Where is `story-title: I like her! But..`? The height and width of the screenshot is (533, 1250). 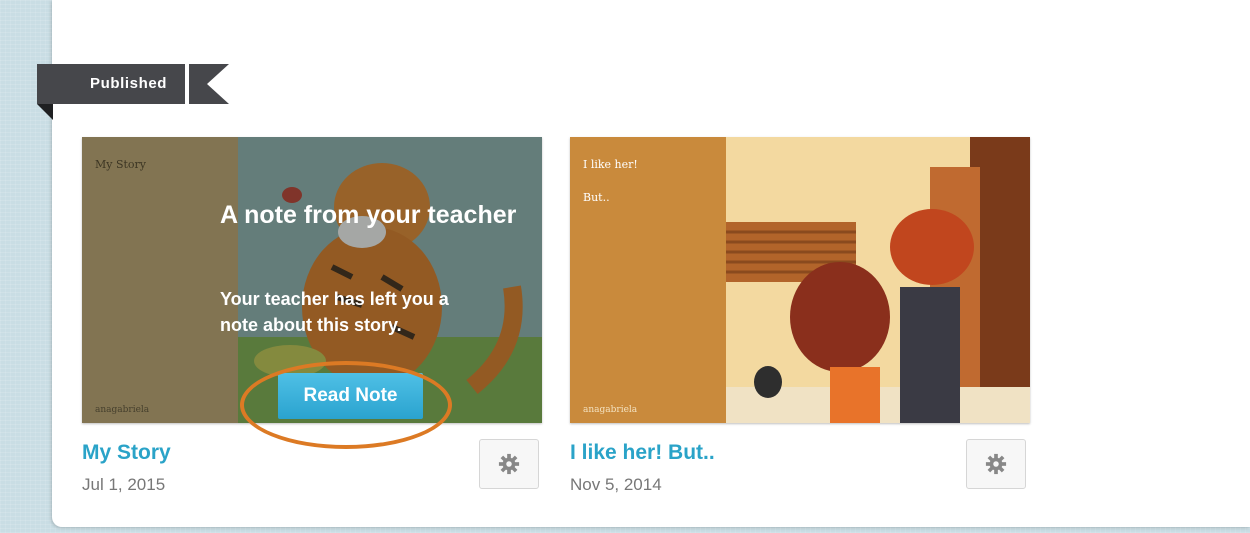 story-title: I like her! But.. is located at coordinates (642, 453).